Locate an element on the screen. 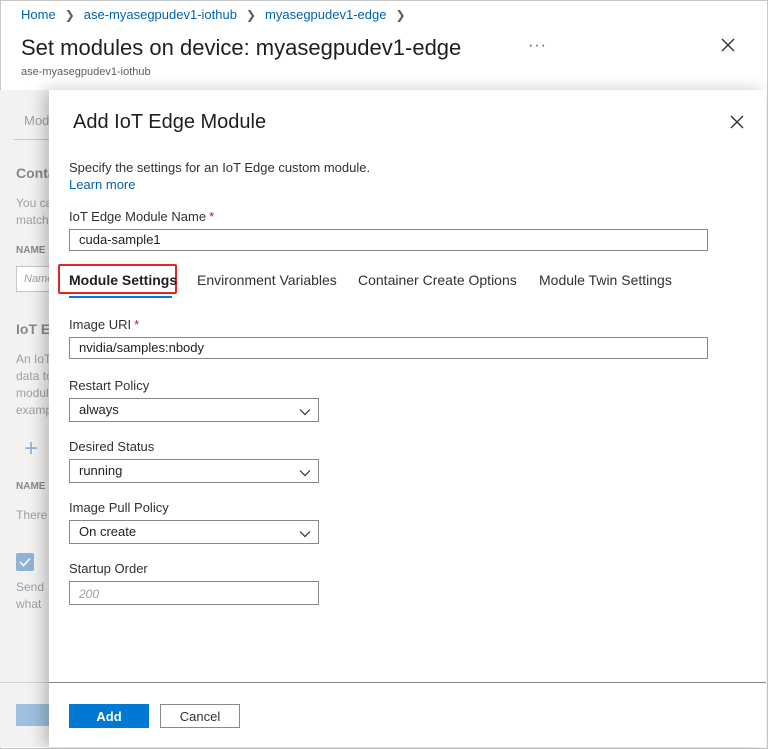 This screenshot has height=749, width=768. send-text: Send is located at coordinates (30, 587).